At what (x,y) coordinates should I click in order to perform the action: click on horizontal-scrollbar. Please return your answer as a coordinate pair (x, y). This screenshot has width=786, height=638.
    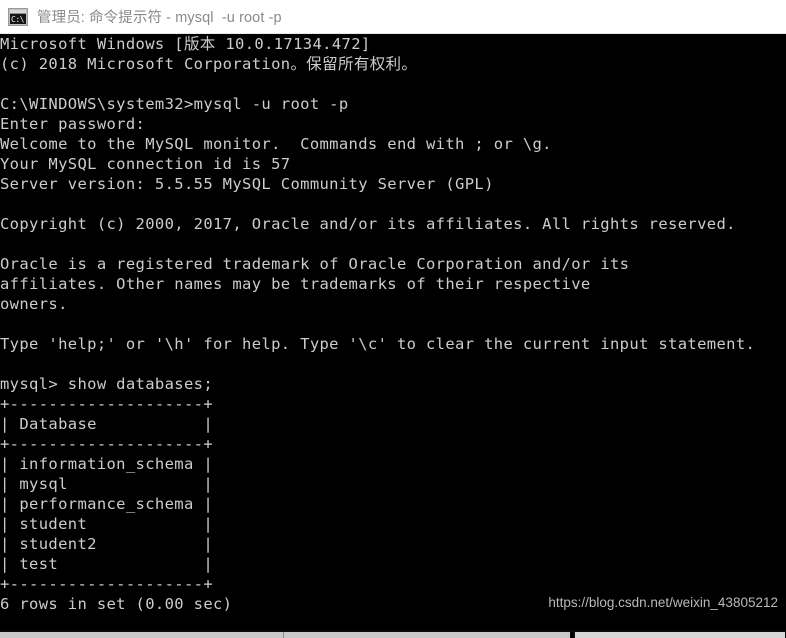
    Looking at the image, I should click on (393, 634).